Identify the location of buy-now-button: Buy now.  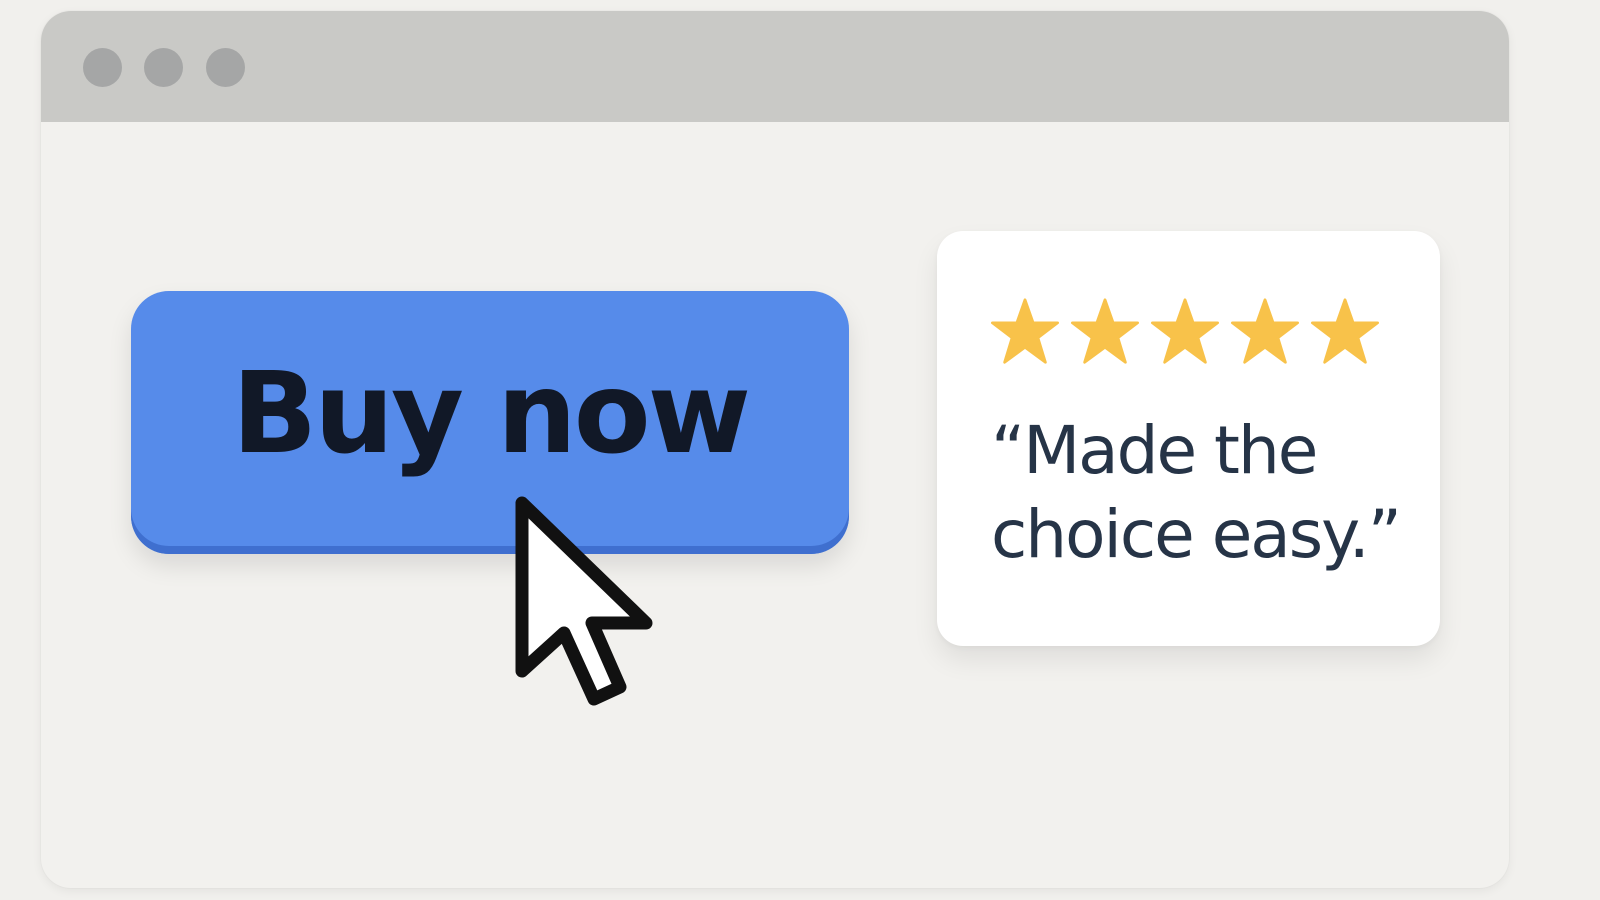
(490, 422).